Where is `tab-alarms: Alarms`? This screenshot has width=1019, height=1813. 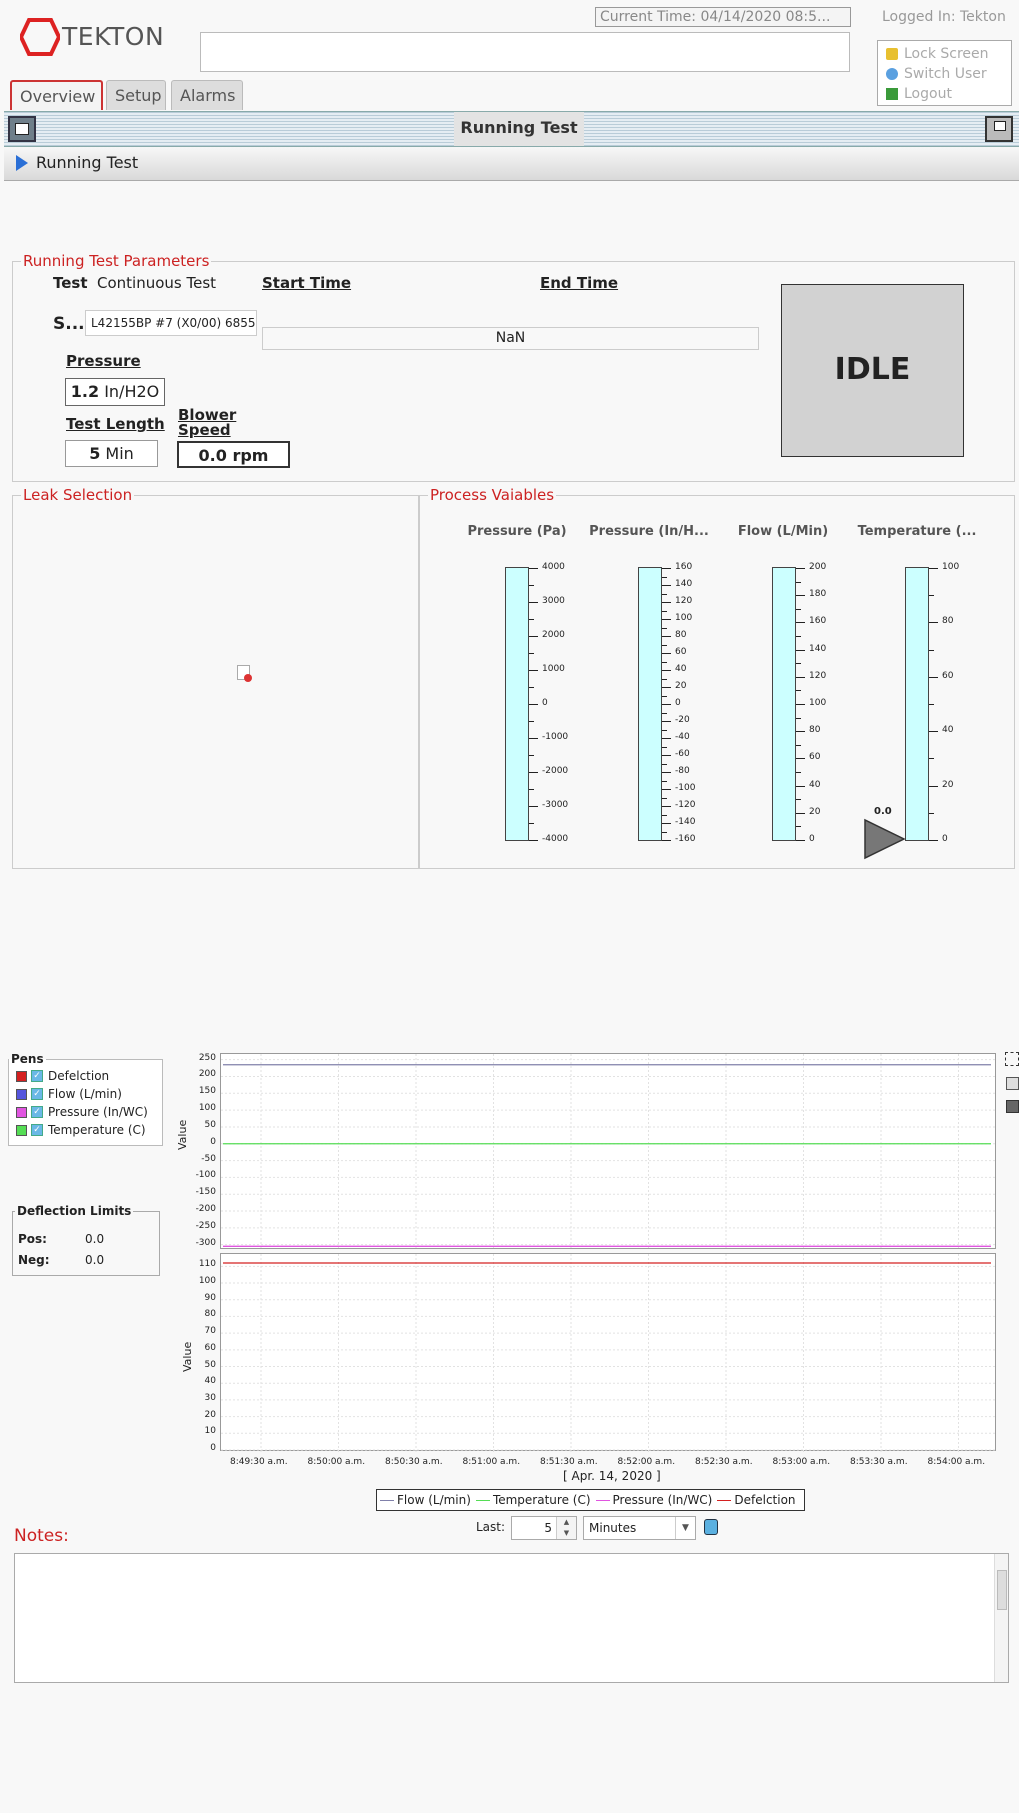
tab-alarms: Alarms is located at coordinates (207, 95).